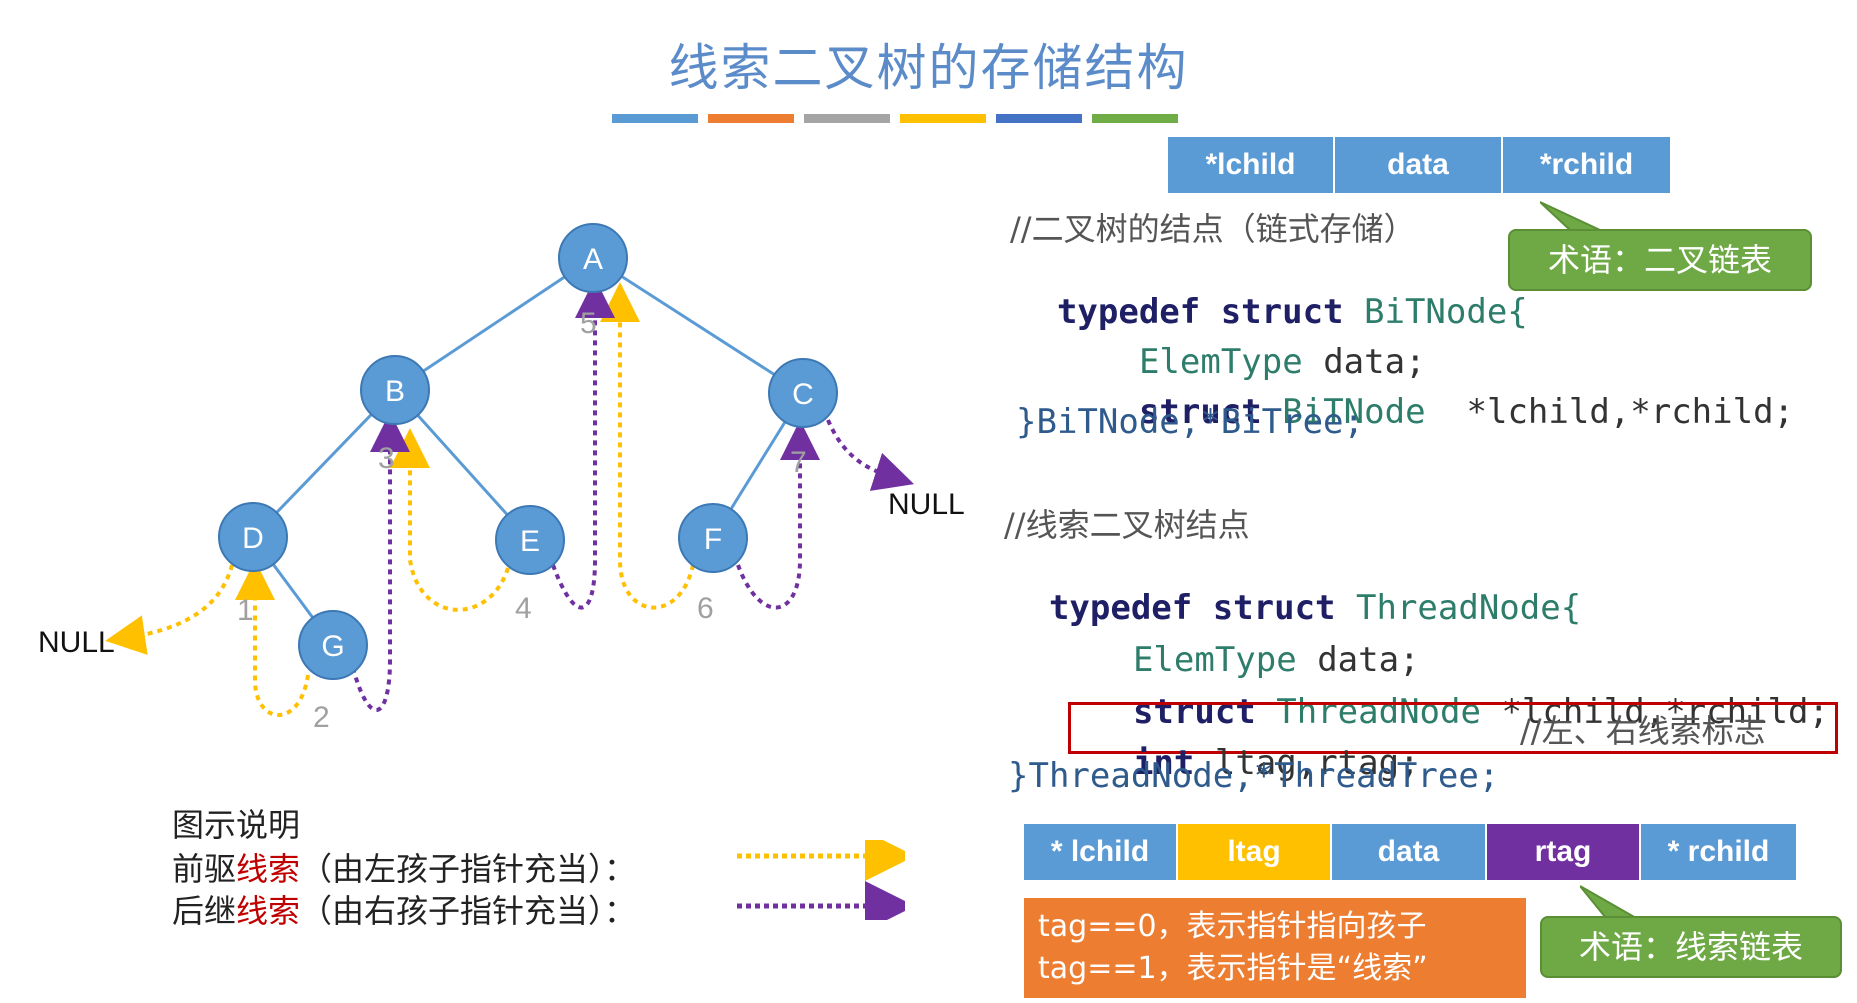  Describe the element at coordinates (245, 610) in the screenshot. I see `order-number-1: 1` at that location.